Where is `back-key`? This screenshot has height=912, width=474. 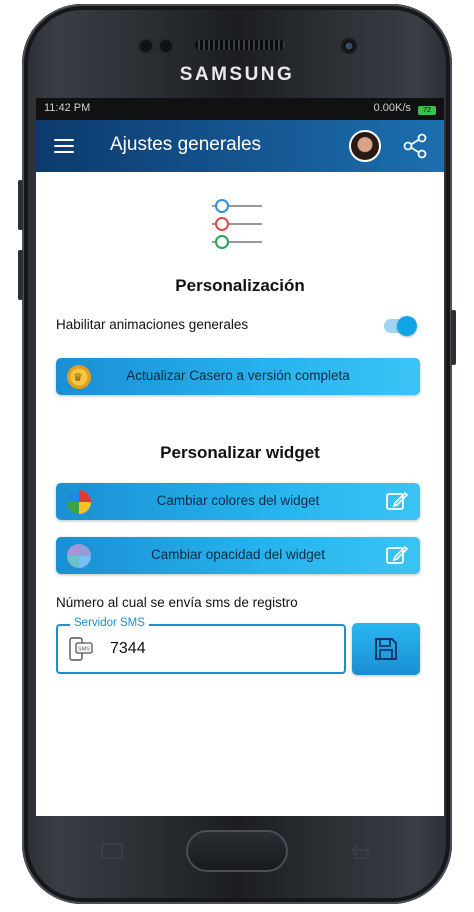 back-key is located at coordinates (360, 851).